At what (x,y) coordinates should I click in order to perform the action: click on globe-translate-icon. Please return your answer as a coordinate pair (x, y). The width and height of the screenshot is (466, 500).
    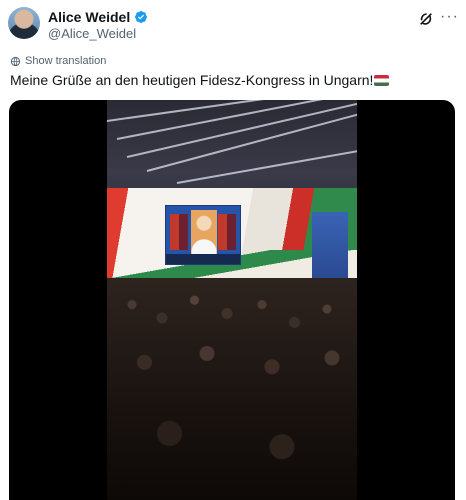
    Looking at the image, I should click on (15, 61).